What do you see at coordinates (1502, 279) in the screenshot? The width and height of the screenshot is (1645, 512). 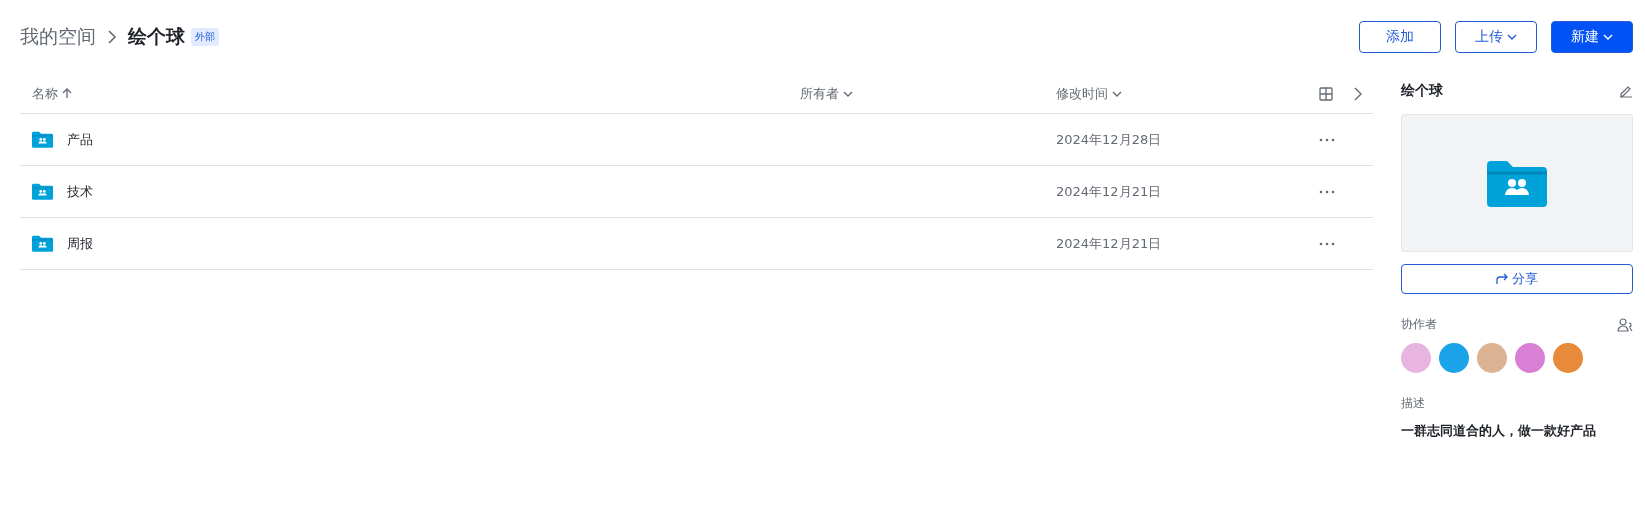 I see `share-icon` at bounding box center [1502, 279].